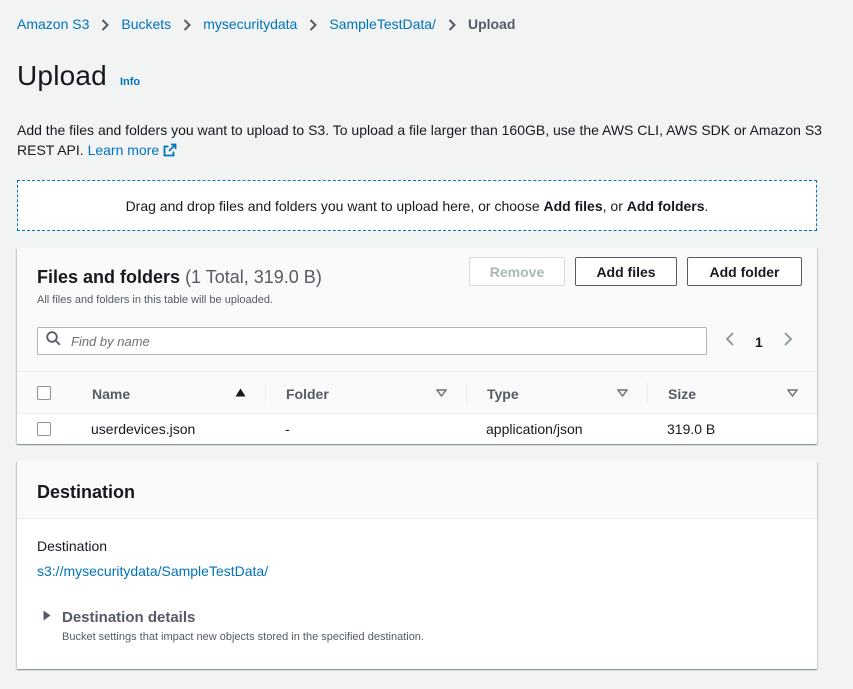 The height and width of the screenshot is (689, 853). What do you see at coordinates (382, 24) in the screenshot?
I see `breadcrumb-folder: SampleTestData/` at bounding box center [382, 24].